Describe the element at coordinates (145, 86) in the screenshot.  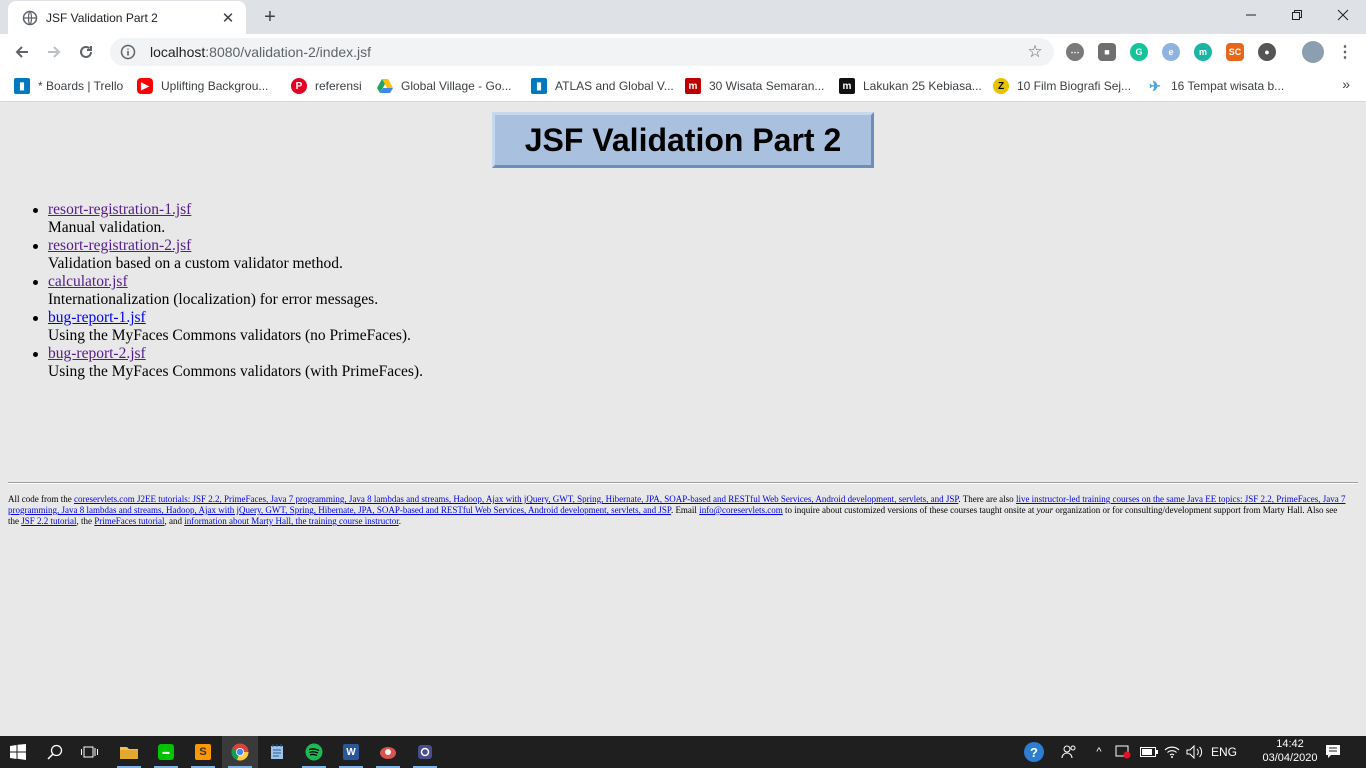
I see `youtube-icon: ▶` at that location.